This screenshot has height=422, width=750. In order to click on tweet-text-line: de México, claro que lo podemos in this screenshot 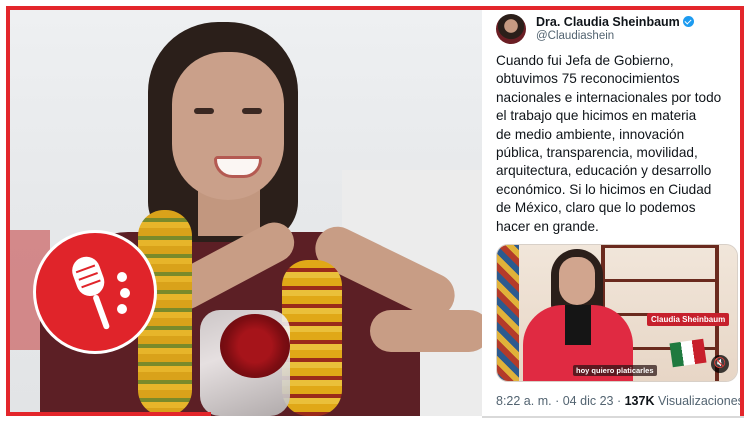, I will do `click(596, 208)`.